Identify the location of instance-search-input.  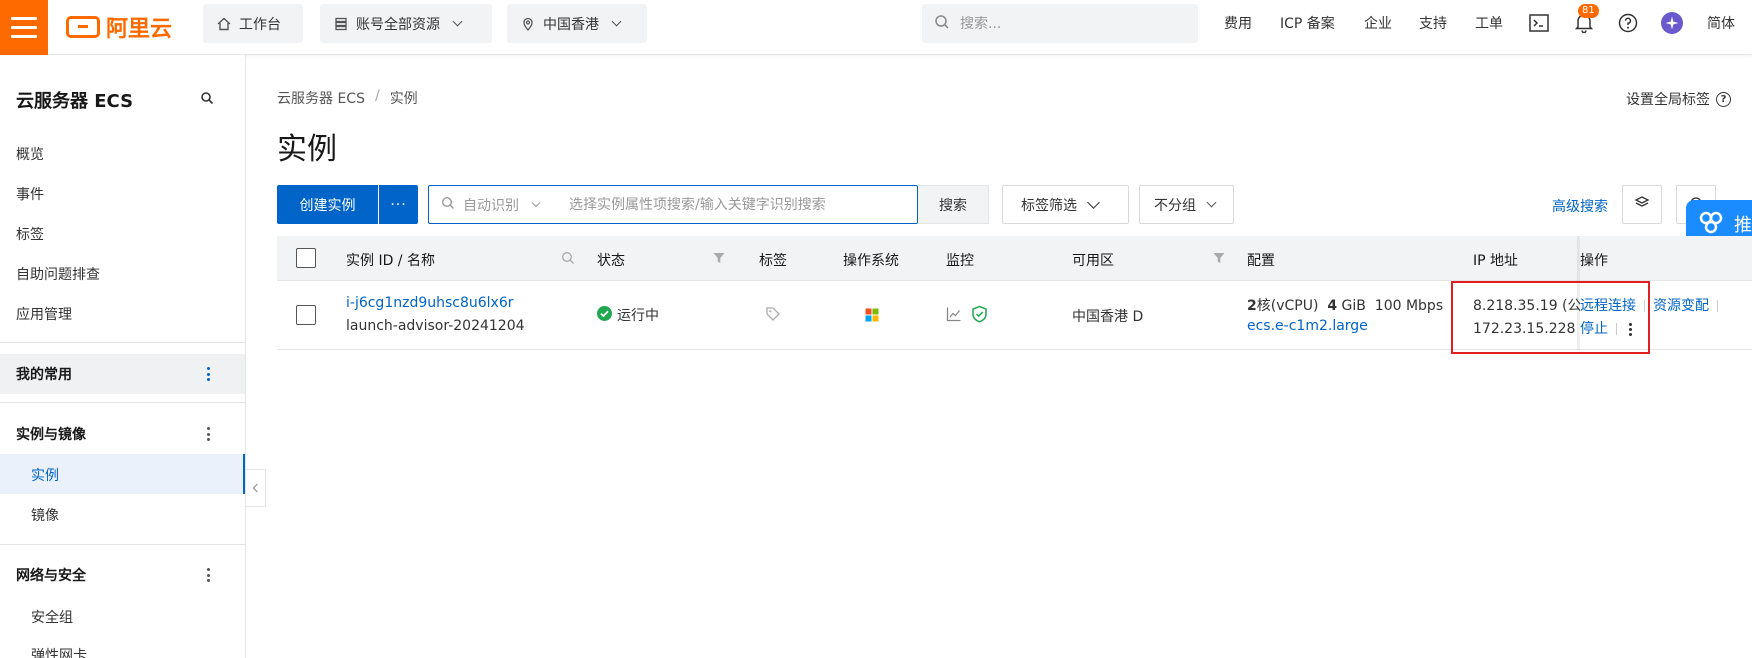
(734, 204).